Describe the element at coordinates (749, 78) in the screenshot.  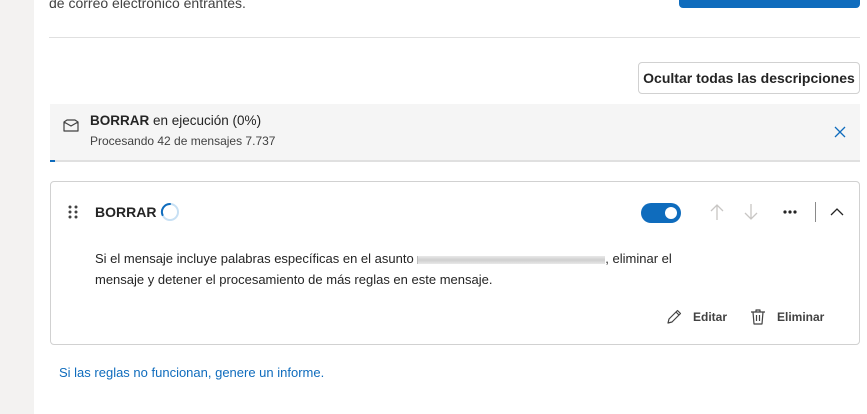
I see `hide-descriptions-button: Ocultar todas las descripciones` at that location.